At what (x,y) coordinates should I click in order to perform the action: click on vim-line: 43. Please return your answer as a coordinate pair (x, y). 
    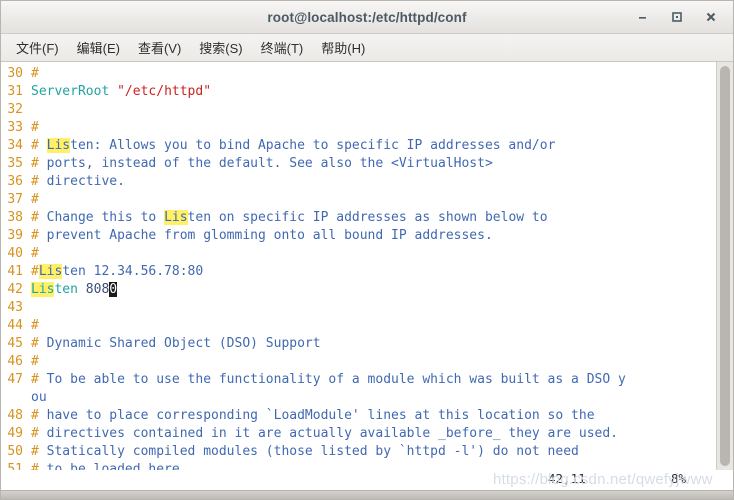
    Looking at the image, I should click on (358, 308).